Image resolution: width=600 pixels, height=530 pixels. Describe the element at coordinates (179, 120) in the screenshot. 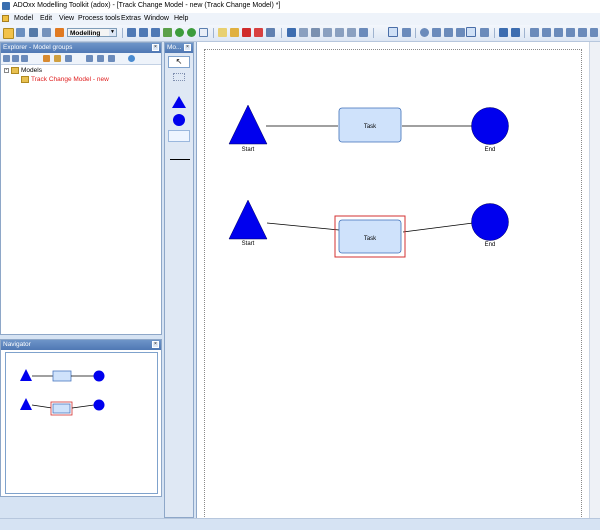

I see `end-tool` at that location.